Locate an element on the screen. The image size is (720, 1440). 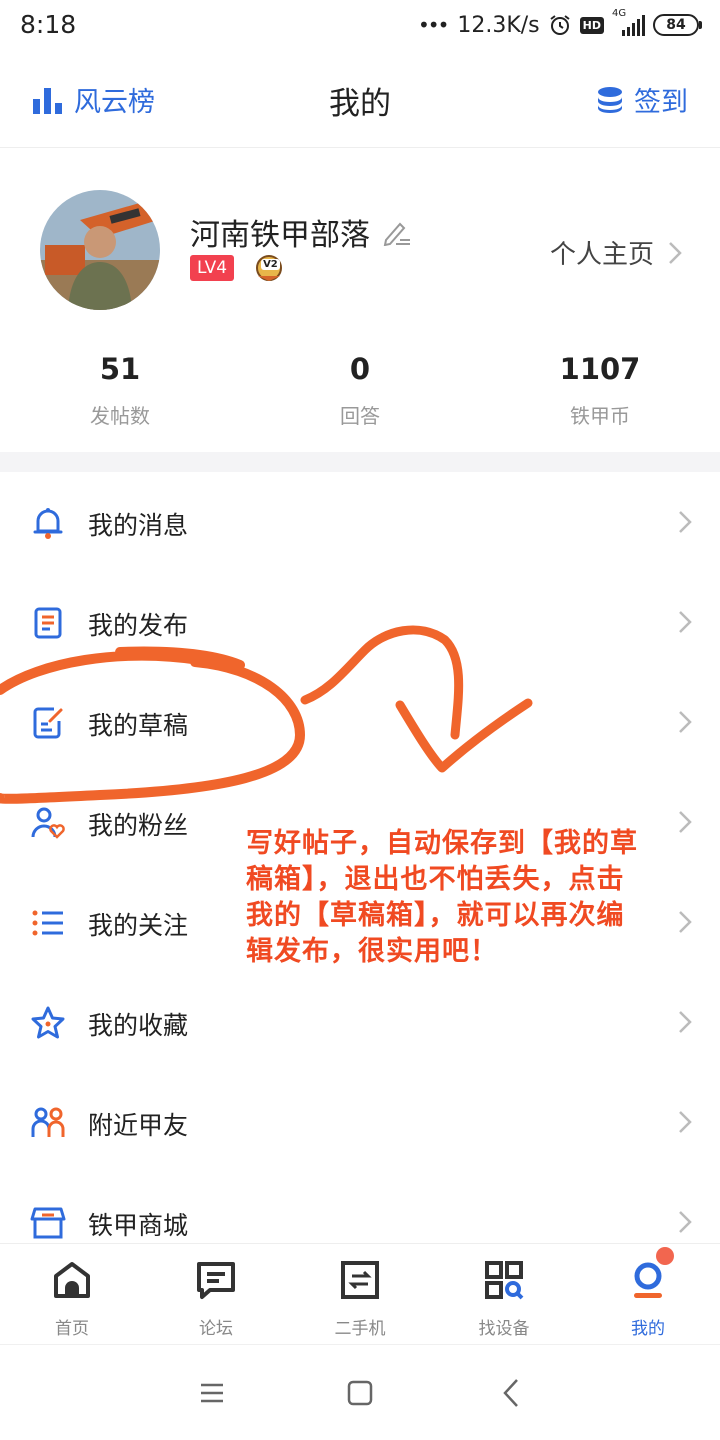
system-nav-bar is located at coordinates (360, 1392).